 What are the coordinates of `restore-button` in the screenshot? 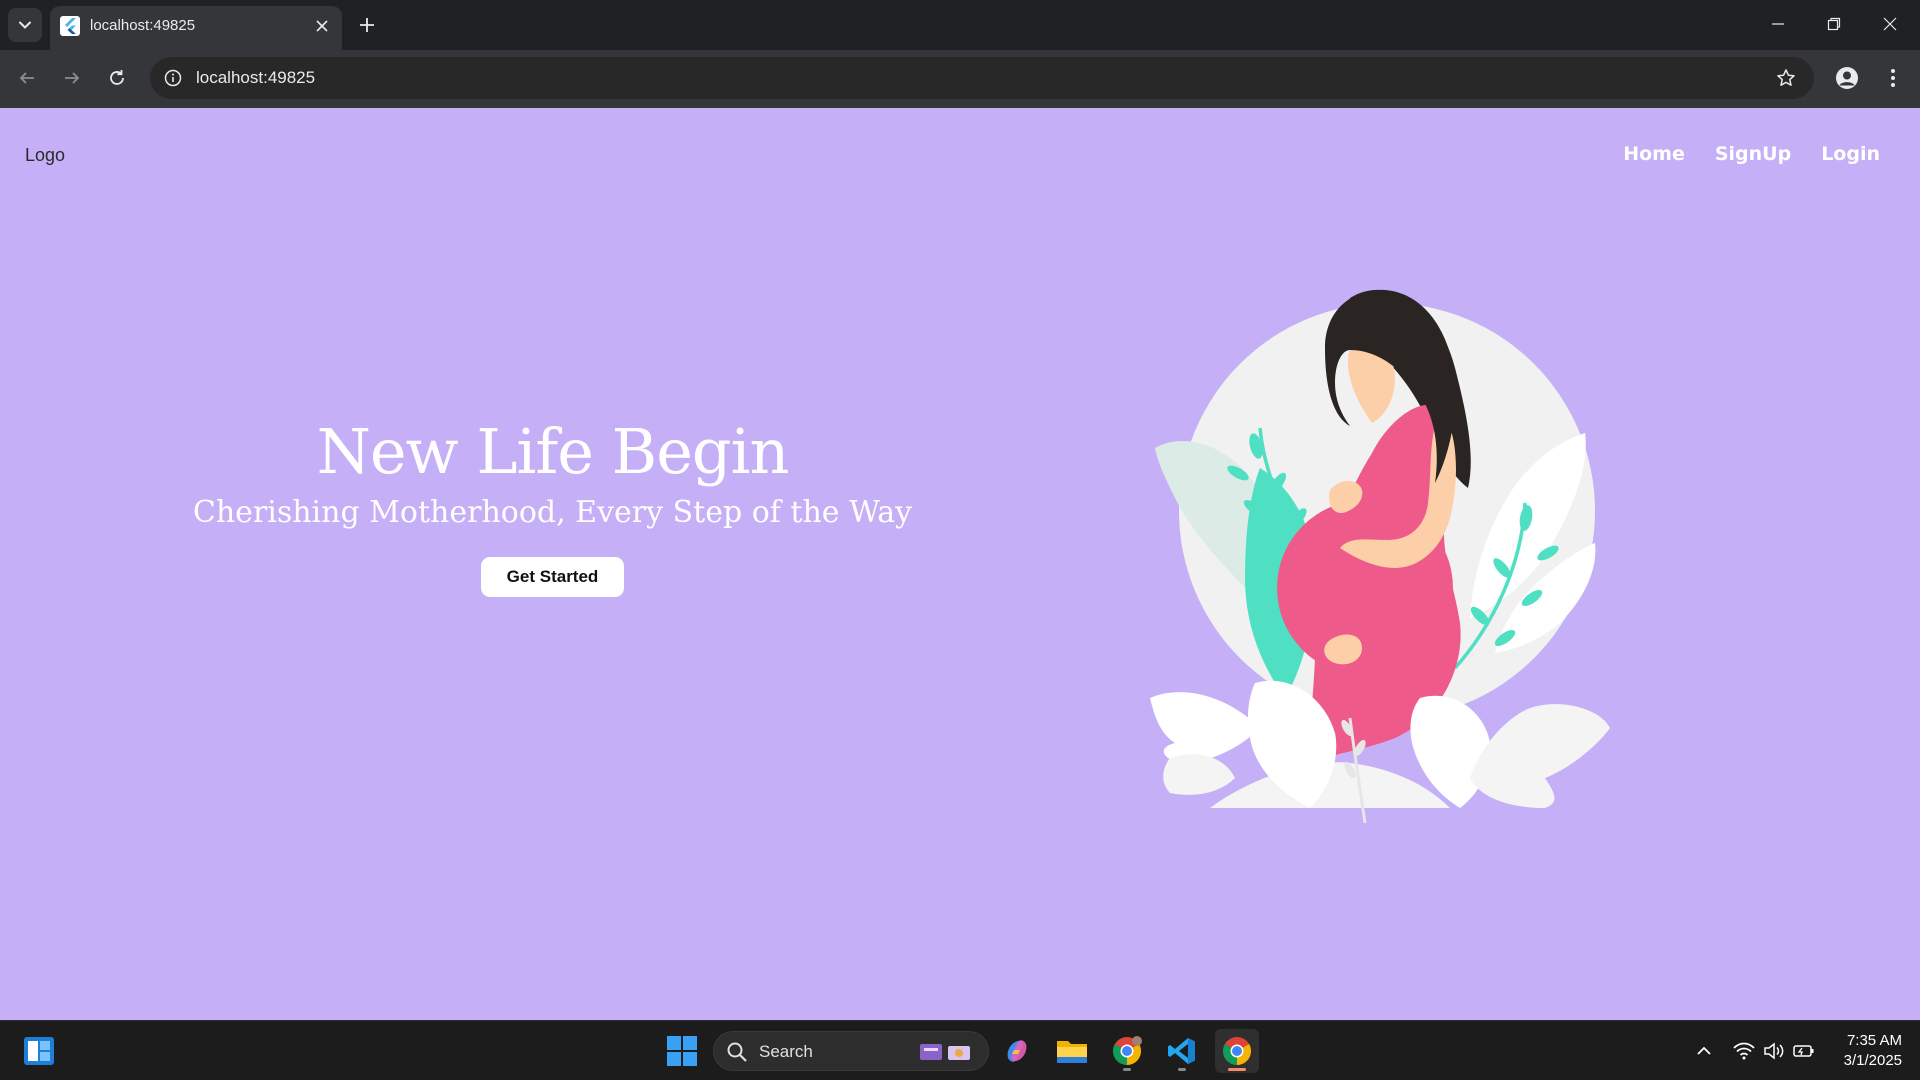 It's located at (1834, 24).